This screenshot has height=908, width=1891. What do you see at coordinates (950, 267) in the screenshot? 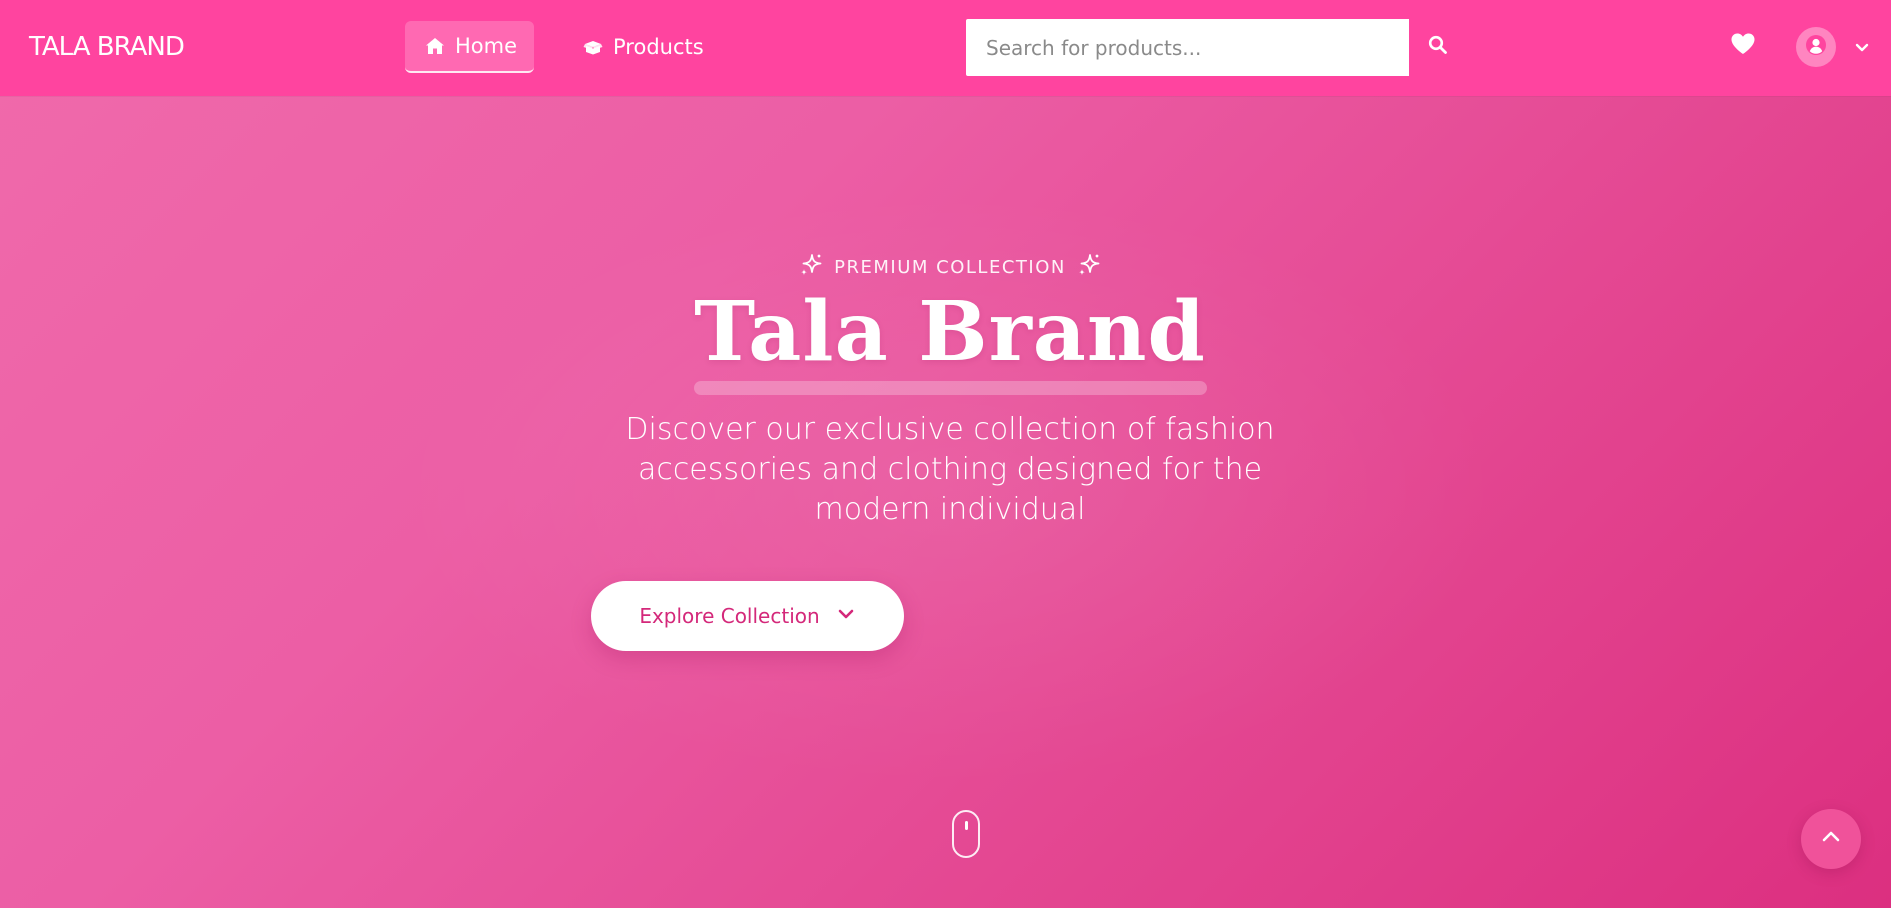
I see `hero-eyebrow-label: PREMIUM COLLECTION` at bounding box center [950, 267].